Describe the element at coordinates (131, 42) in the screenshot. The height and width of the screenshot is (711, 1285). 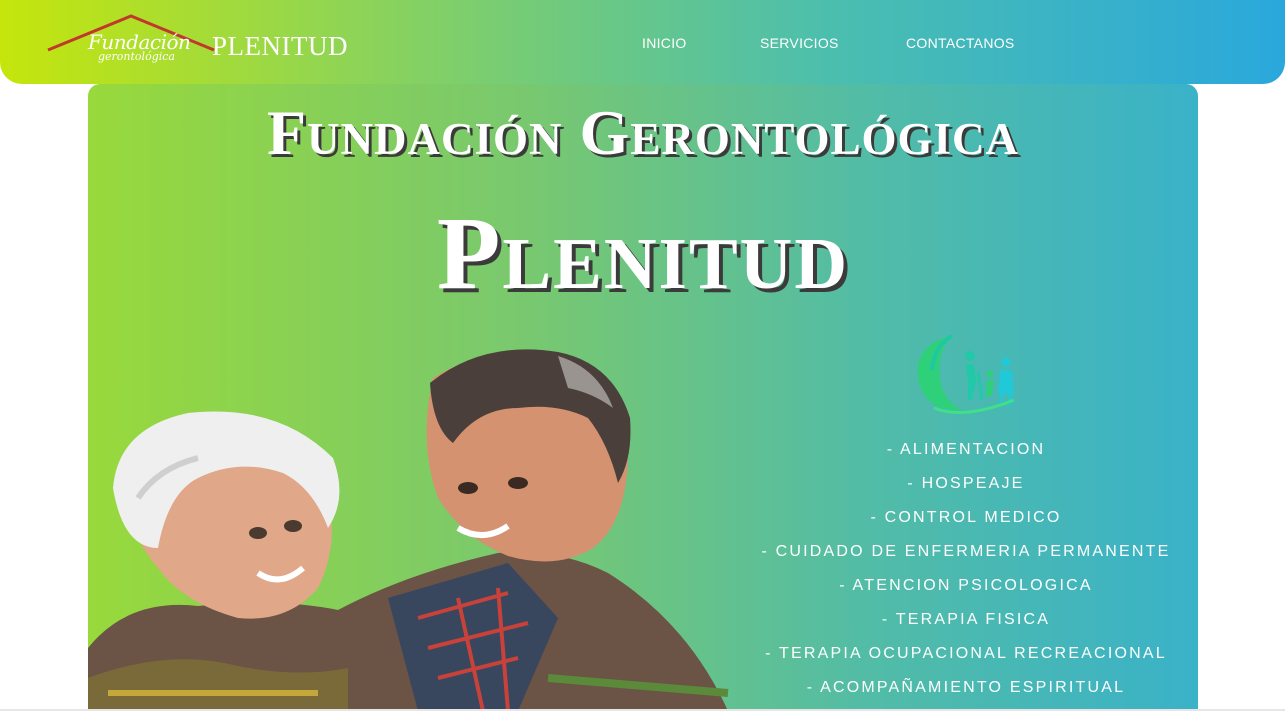
I see `foundation-logo: Fundación gerontológica` at that location.